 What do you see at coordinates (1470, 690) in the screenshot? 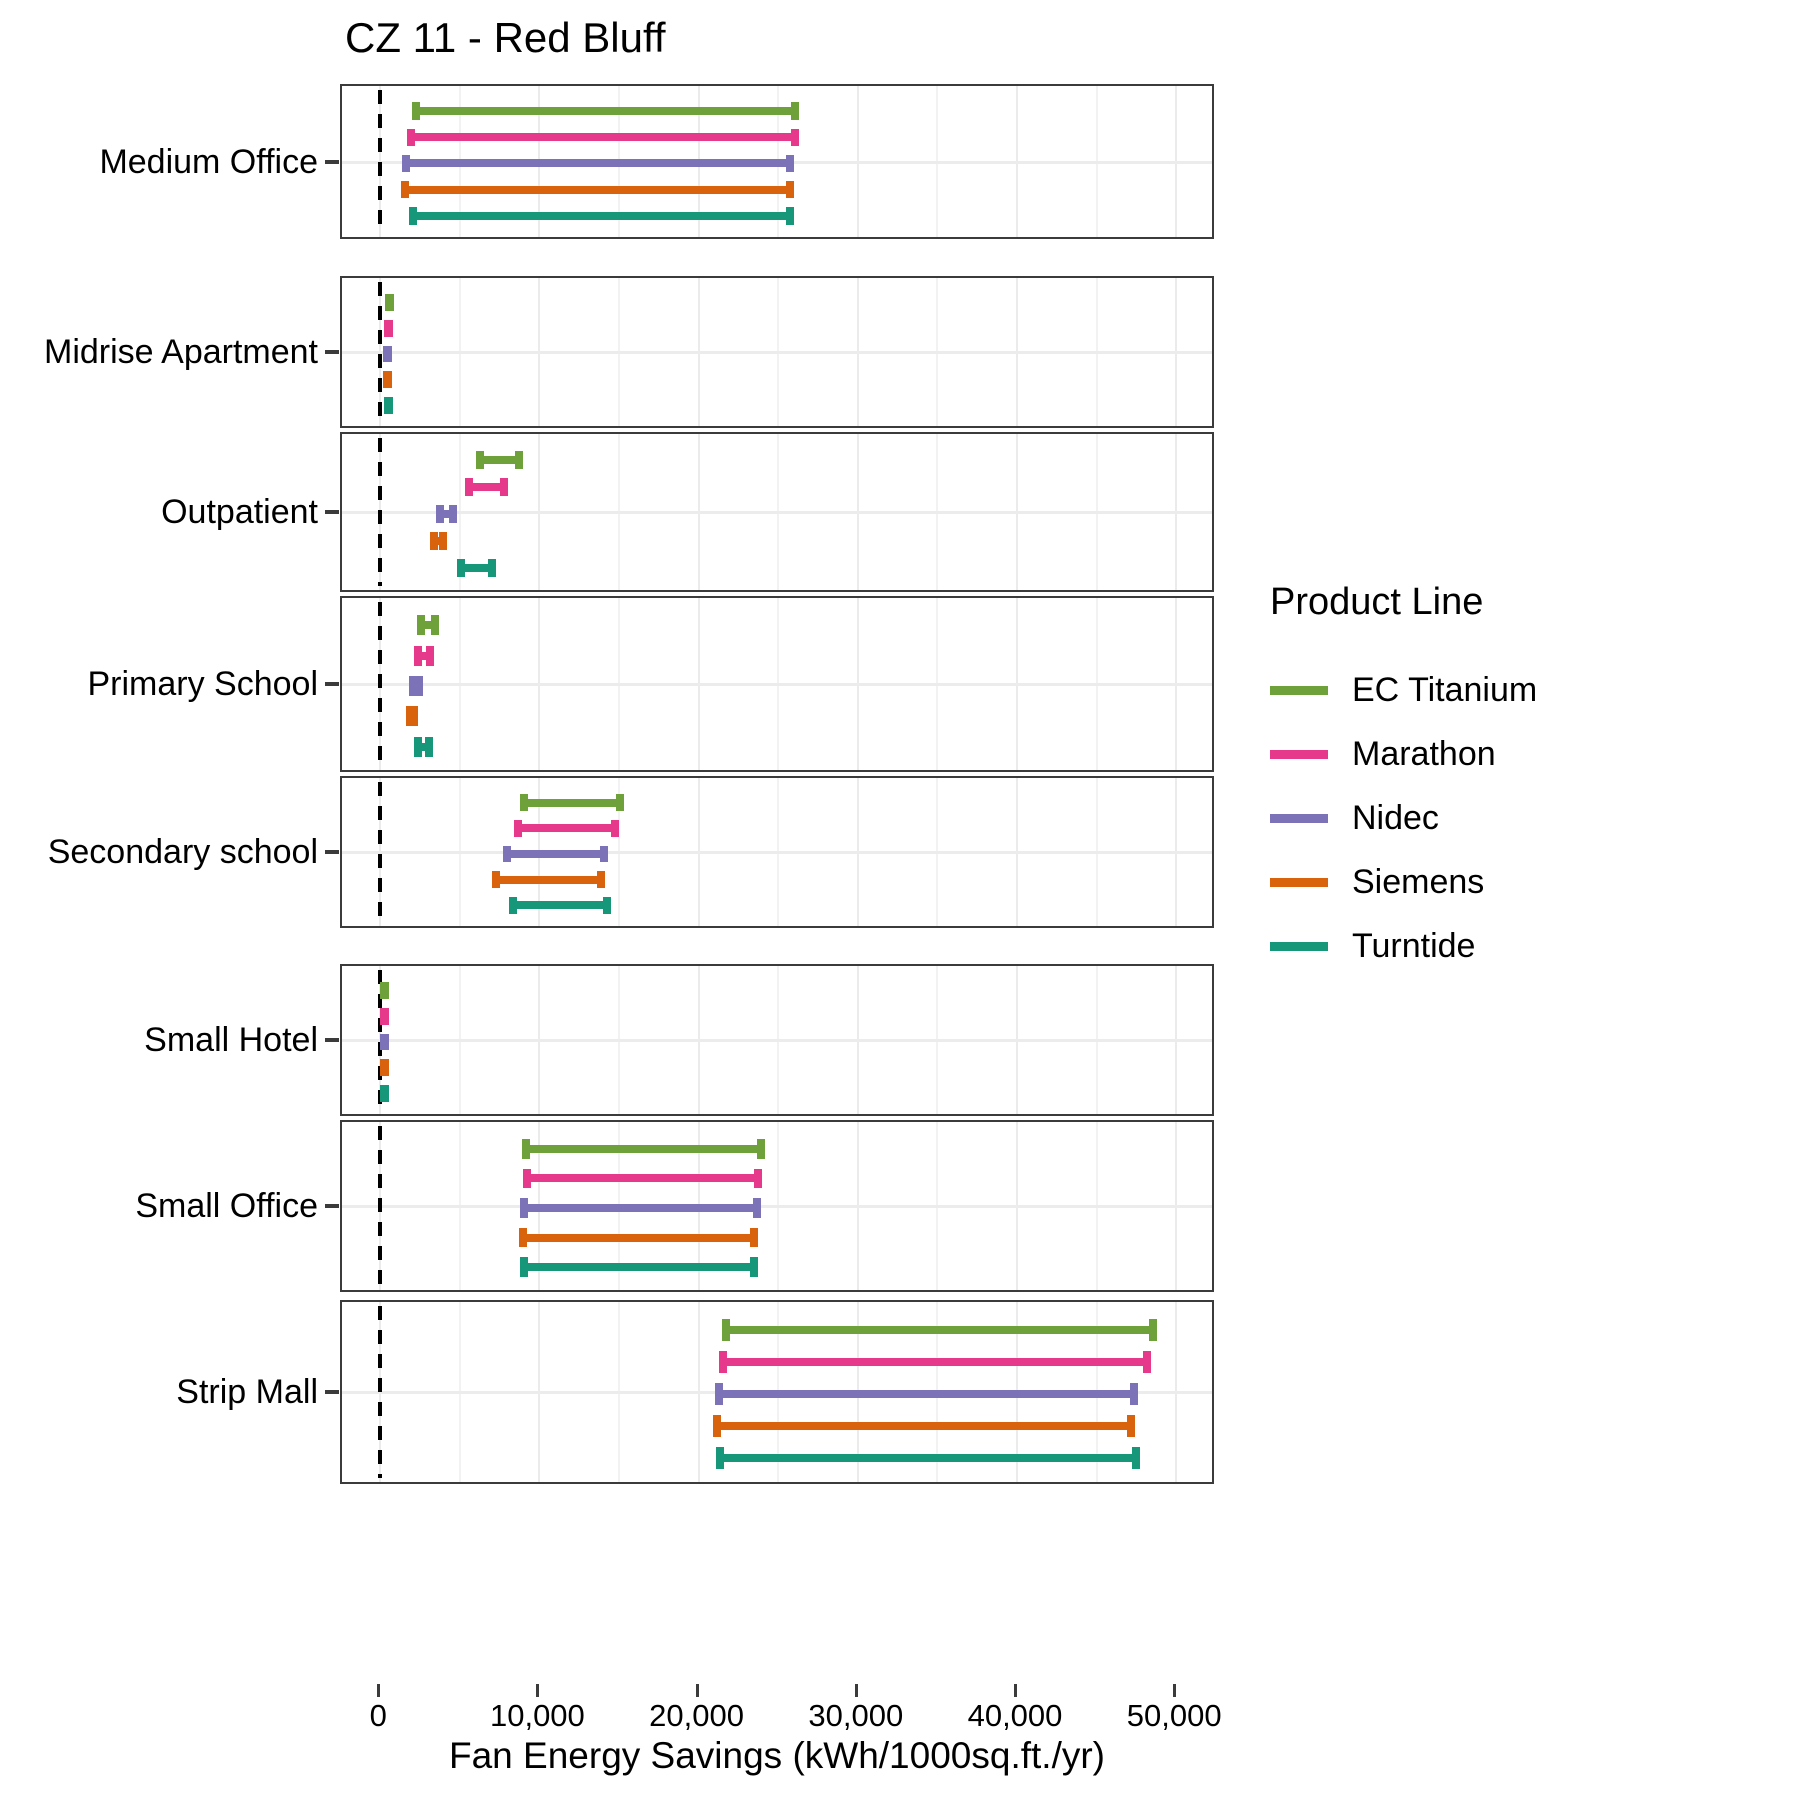
I see `legend-item: EC Titanium` at bounding box center [1470, 690].